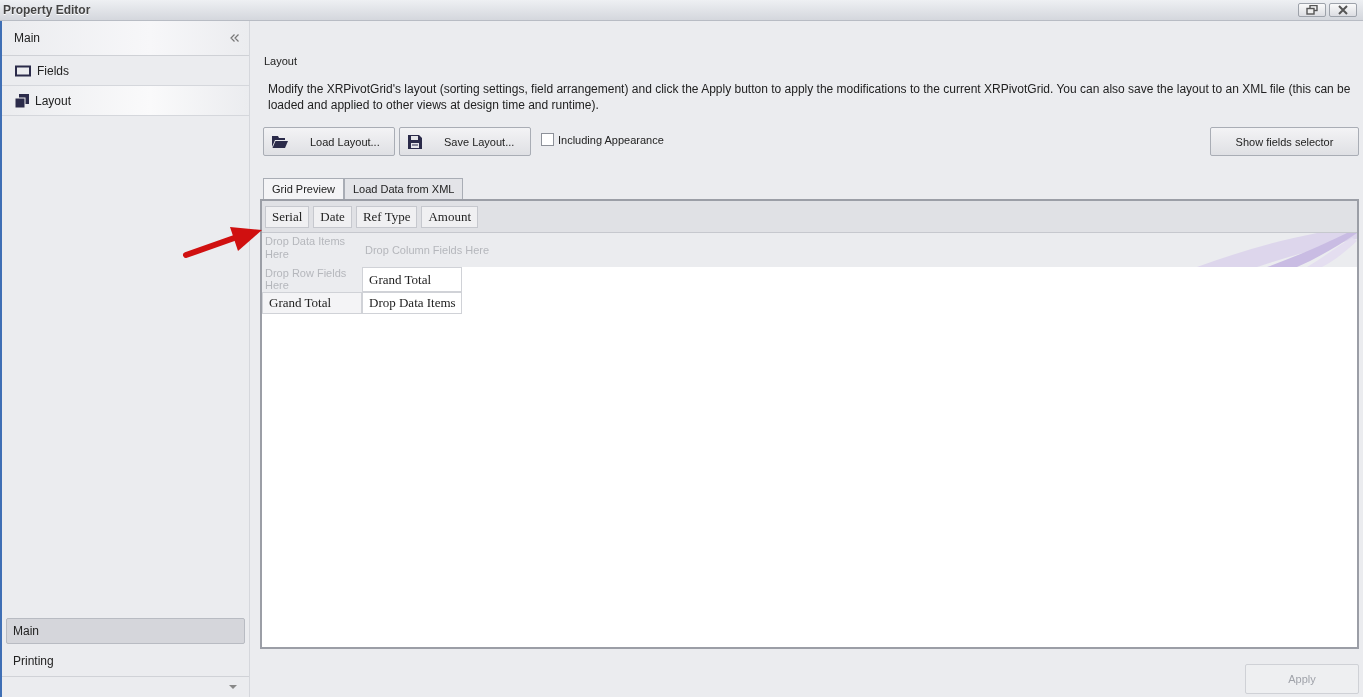 This screenshot has height=697, width=1363. I want to click on restore-icon, so click(1312, 10).